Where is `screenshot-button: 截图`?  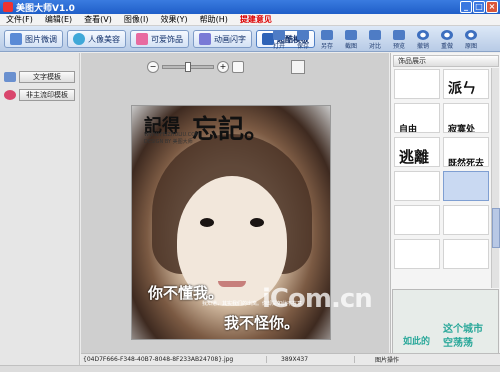
screenshot-button: 截图 is located at coordinates (351, 39).